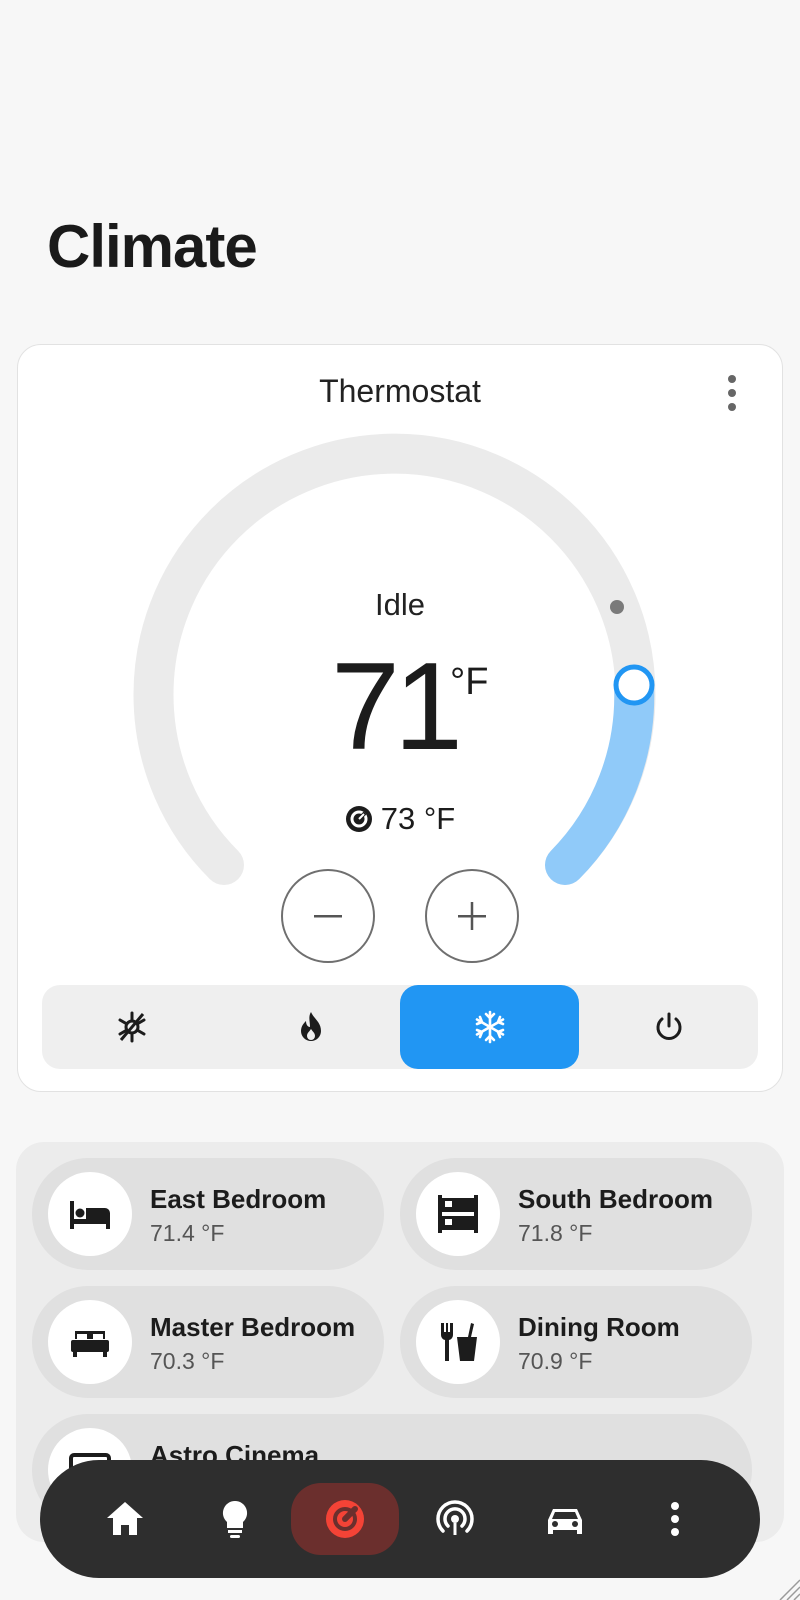  I want to click on broadcast-icon, so click(455, 1517).